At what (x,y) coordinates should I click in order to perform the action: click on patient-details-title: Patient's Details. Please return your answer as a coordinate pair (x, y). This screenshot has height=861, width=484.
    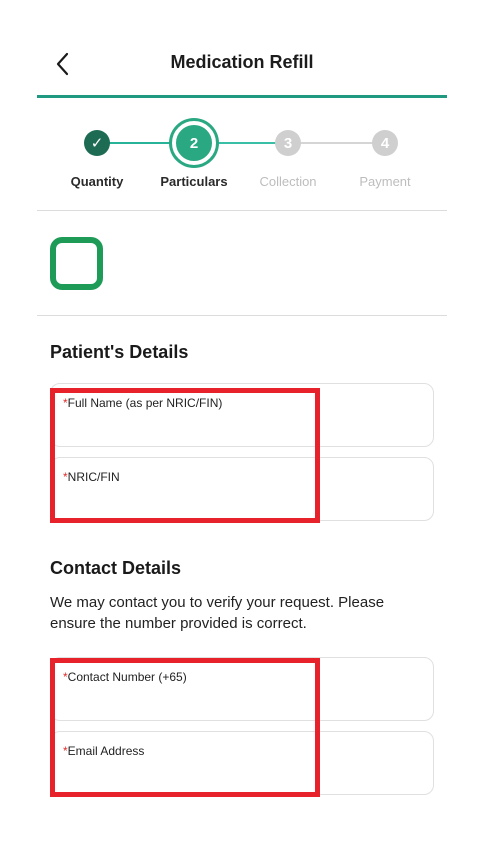
    Looking at the image, I should click on (119, 352).